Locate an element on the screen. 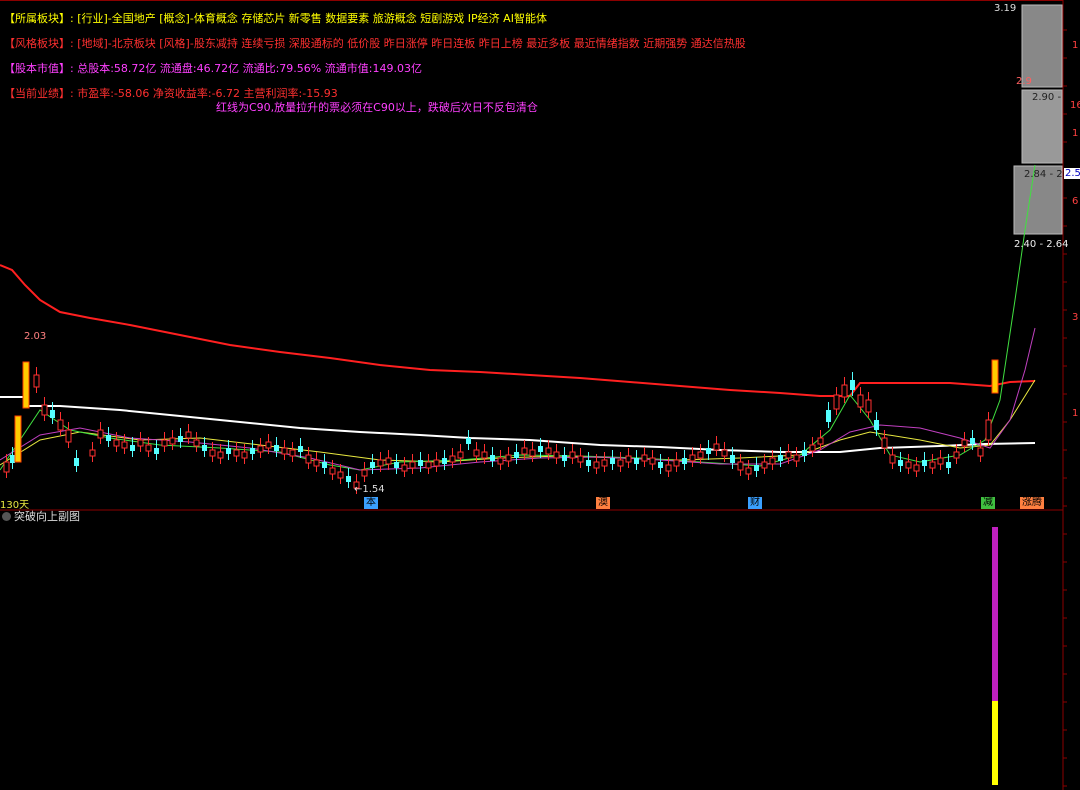 This screenshot has height=790, width=1080. sector-label: 【所属板块】: is located at coordinates (39, 18).